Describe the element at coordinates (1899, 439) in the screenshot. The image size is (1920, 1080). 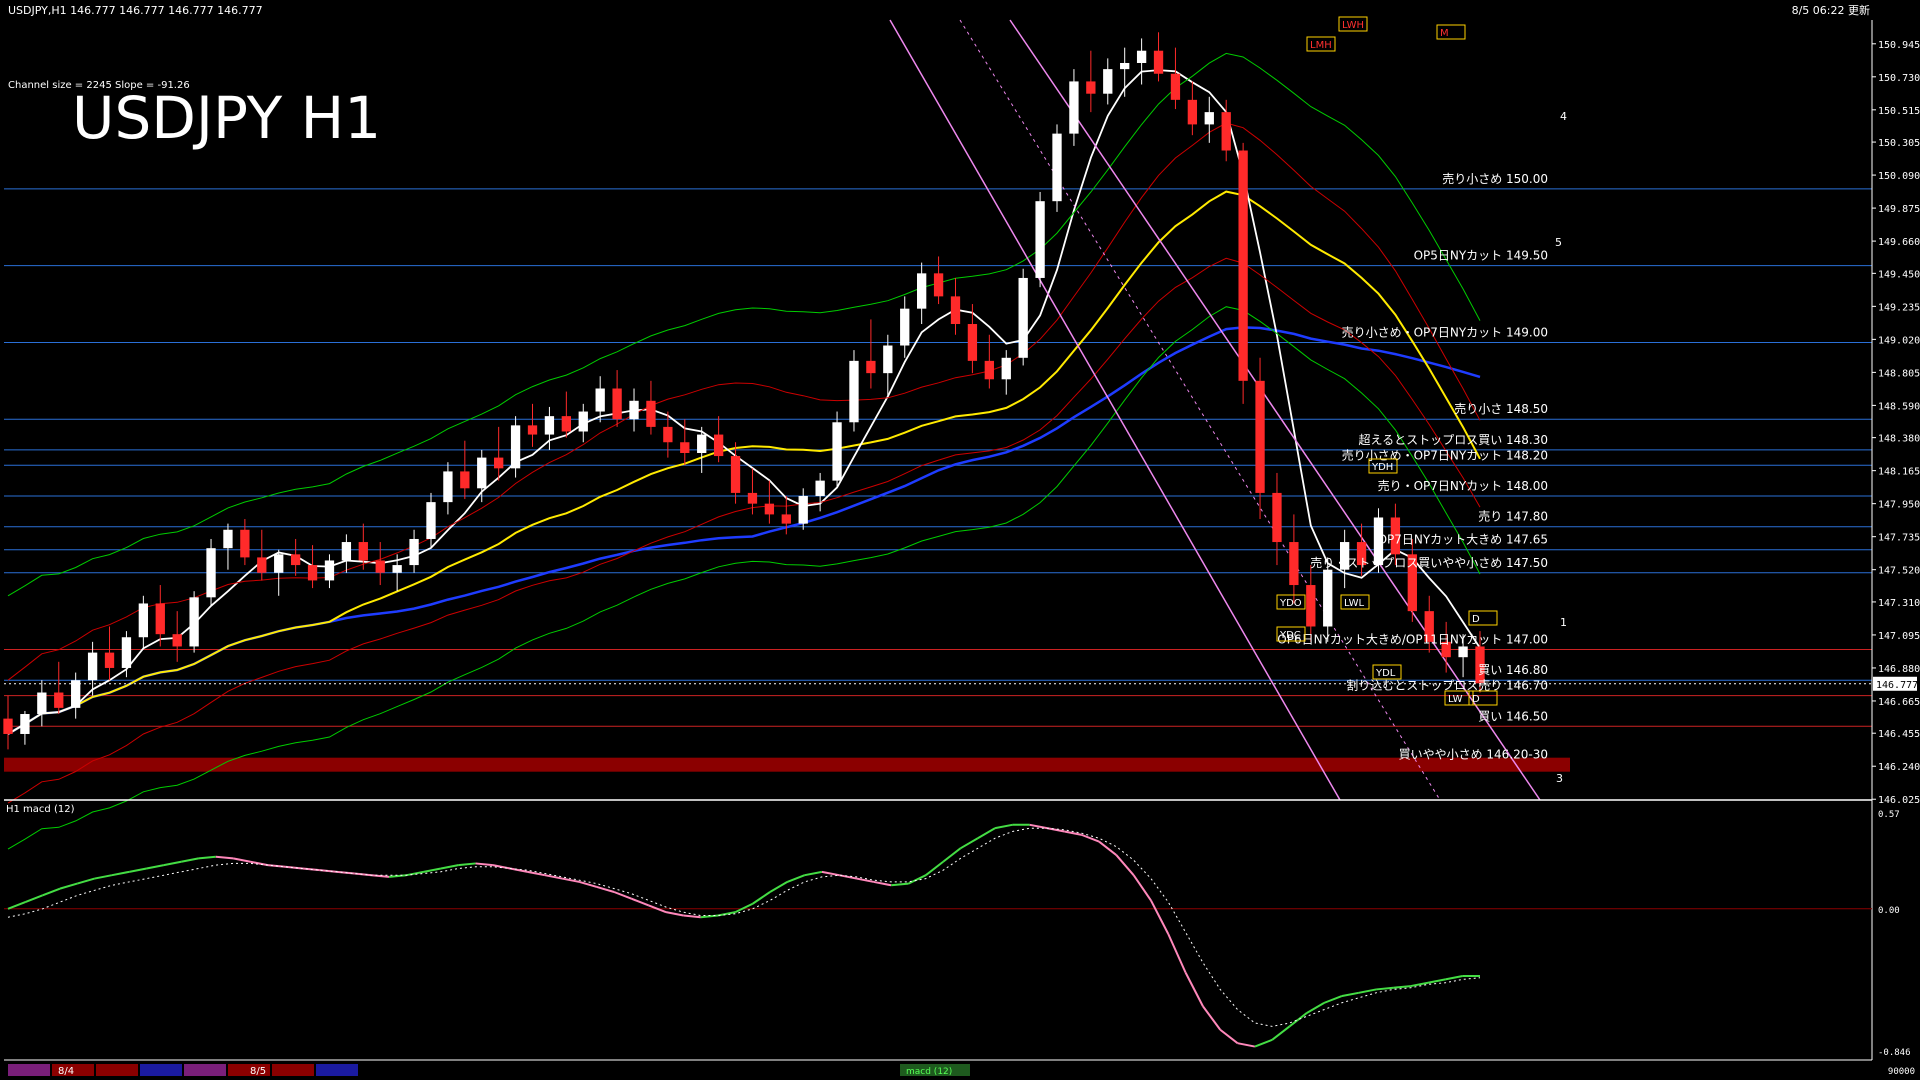
I see `price-tick-12: 148.380` at that location.